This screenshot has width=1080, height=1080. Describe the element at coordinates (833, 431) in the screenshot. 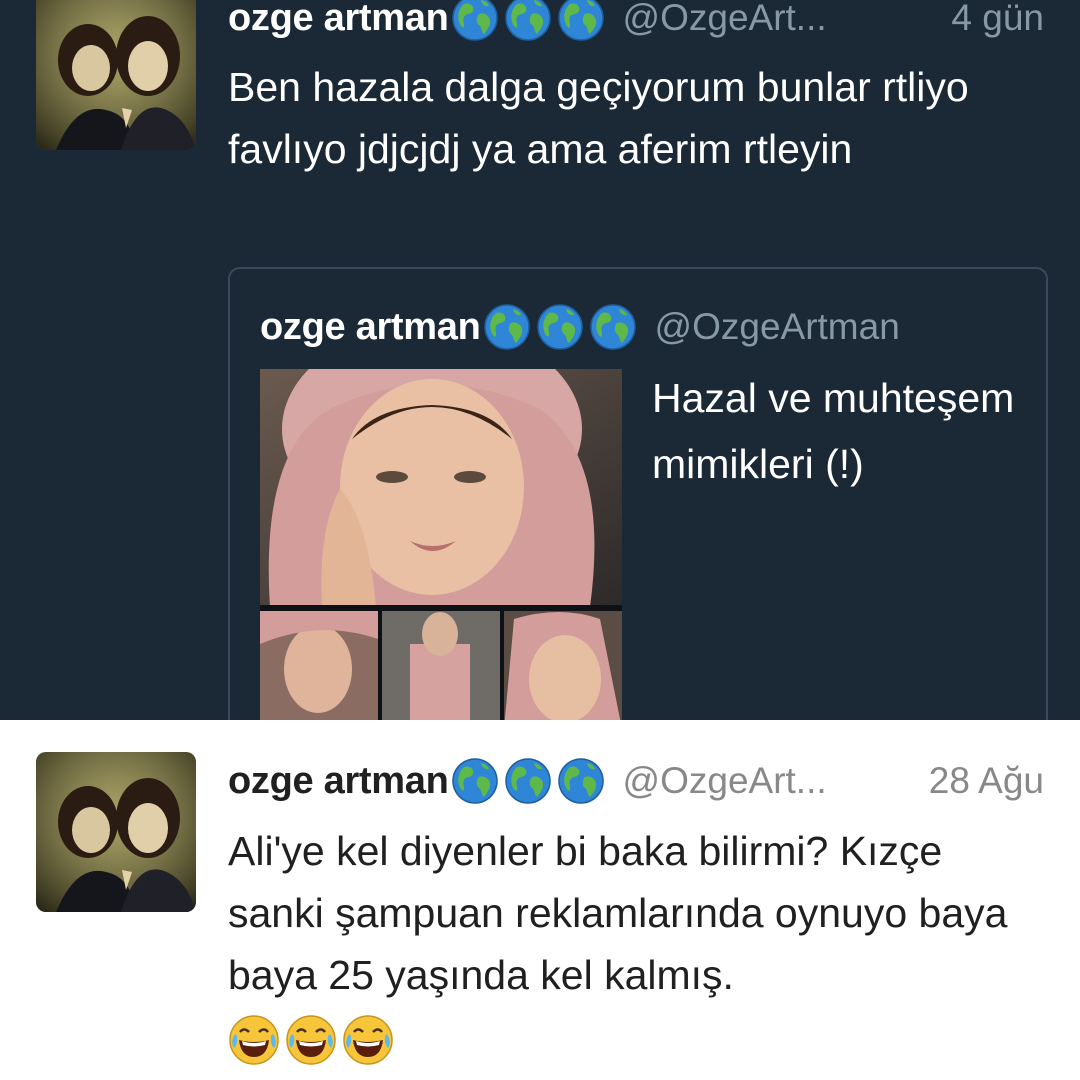

I see `quoted-tweet-text: Hazal ve muhteşem mimikleri (!)` at that location.